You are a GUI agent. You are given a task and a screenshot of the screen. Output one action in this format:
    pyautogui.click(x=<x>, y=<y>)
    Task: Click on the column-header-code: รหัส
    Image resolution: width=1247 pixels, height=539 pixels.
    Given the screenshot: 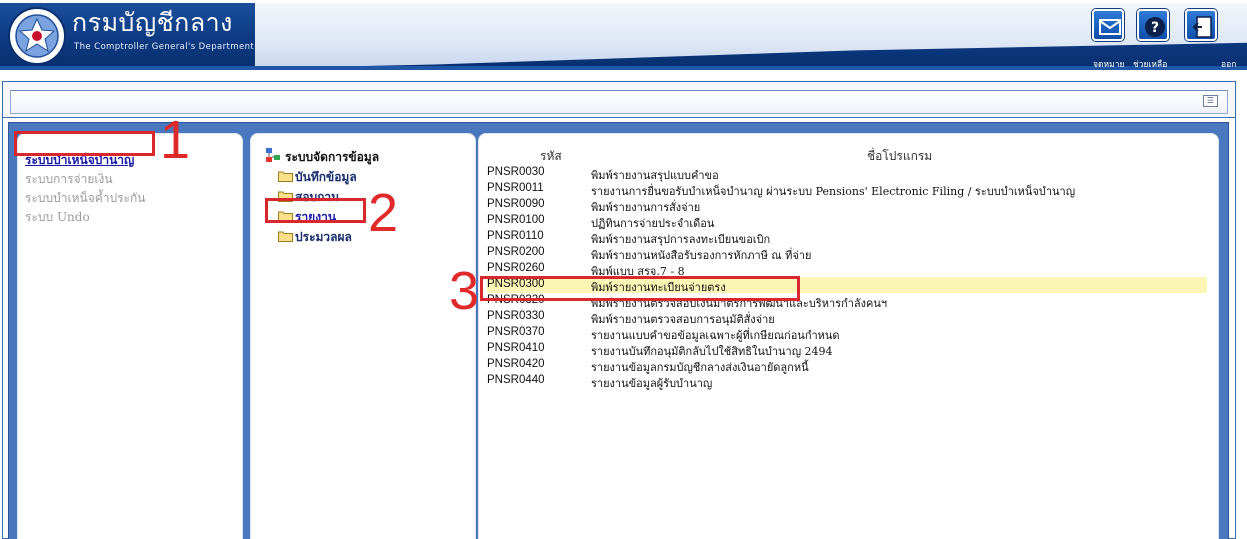 What is the action you would take?
    pyautogui.click(x=551, y=156)
    